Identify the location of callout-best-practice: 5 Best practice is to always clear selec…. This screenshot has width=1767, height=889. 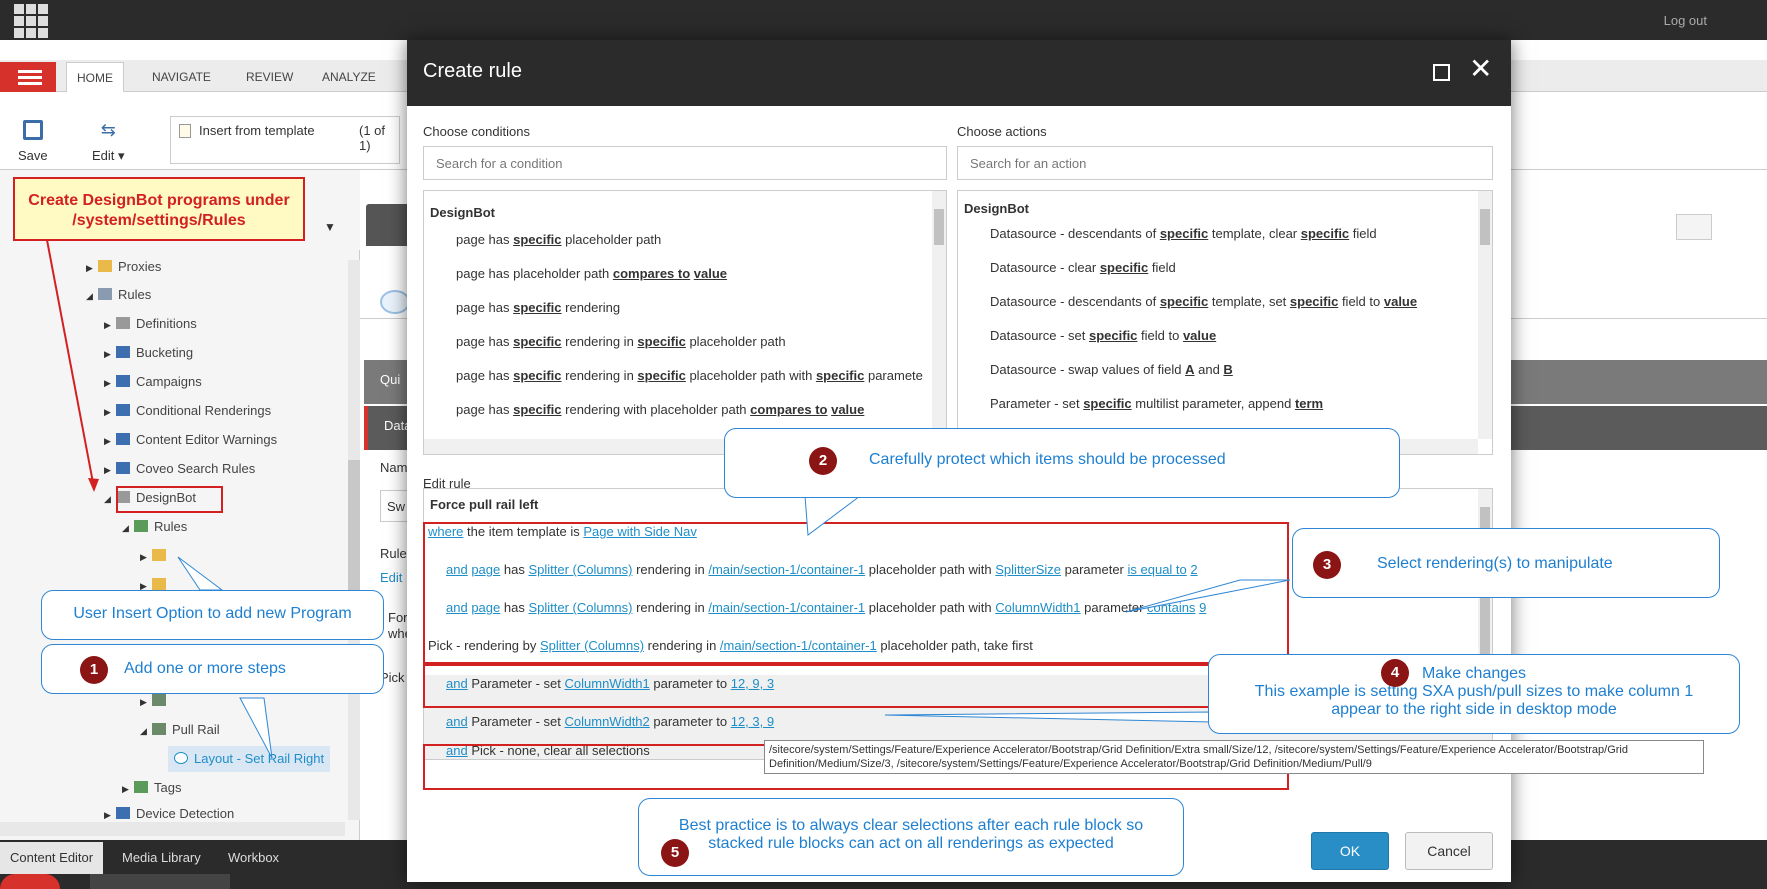
(911, 837).